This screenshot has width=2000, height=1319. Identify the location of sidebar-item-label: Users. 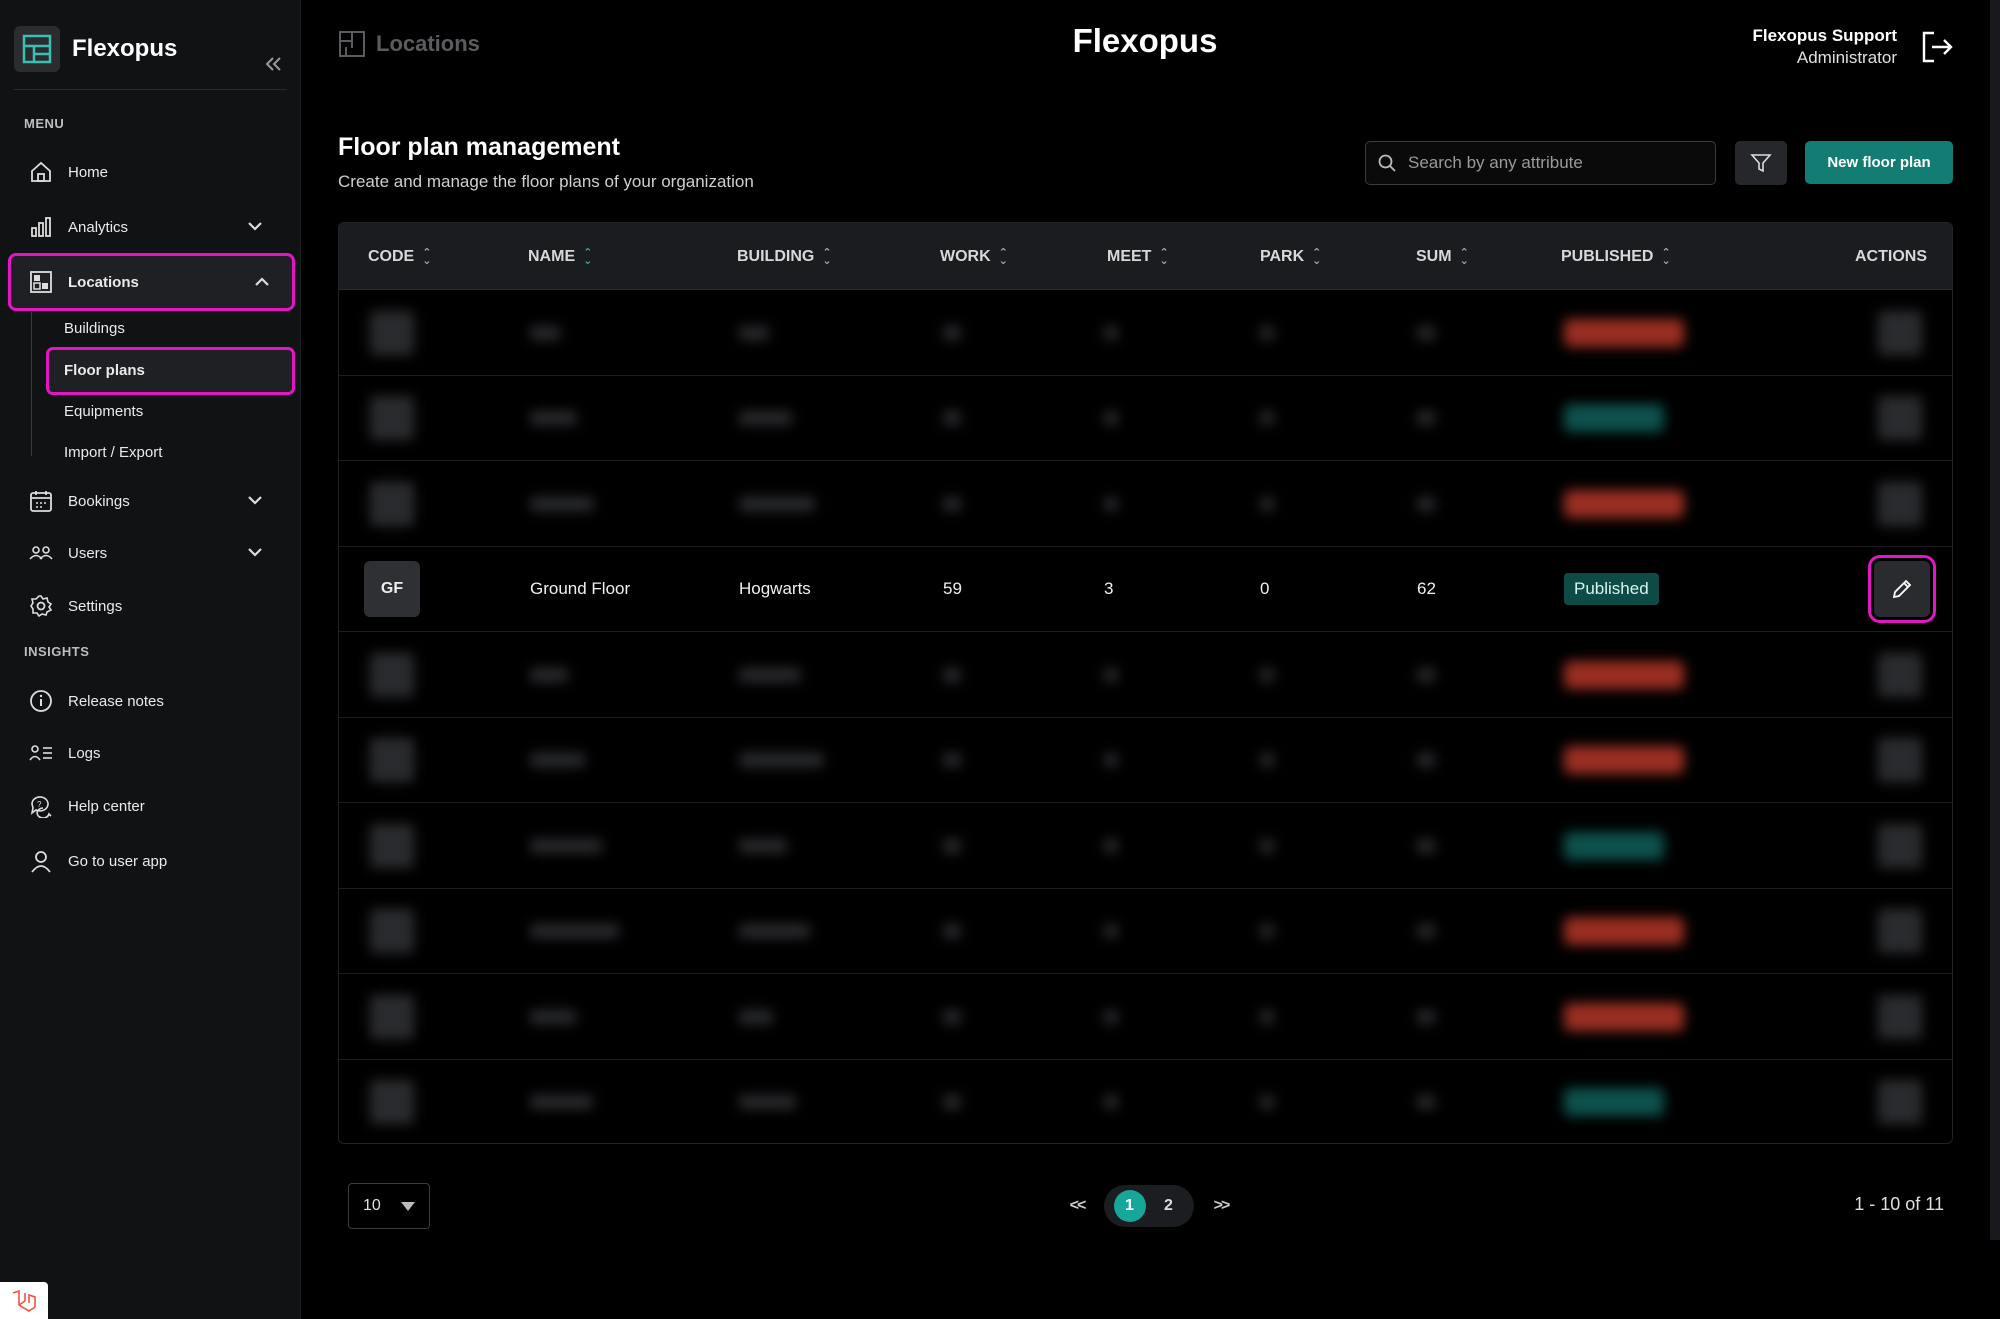
(88, 553).